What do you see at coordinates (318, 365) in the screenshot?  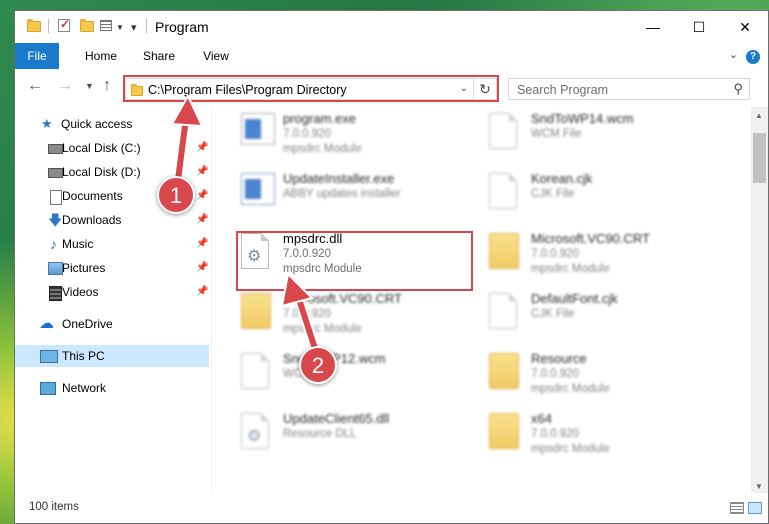 I see `callout-step-2: 2` at bounding box center [318, 365].